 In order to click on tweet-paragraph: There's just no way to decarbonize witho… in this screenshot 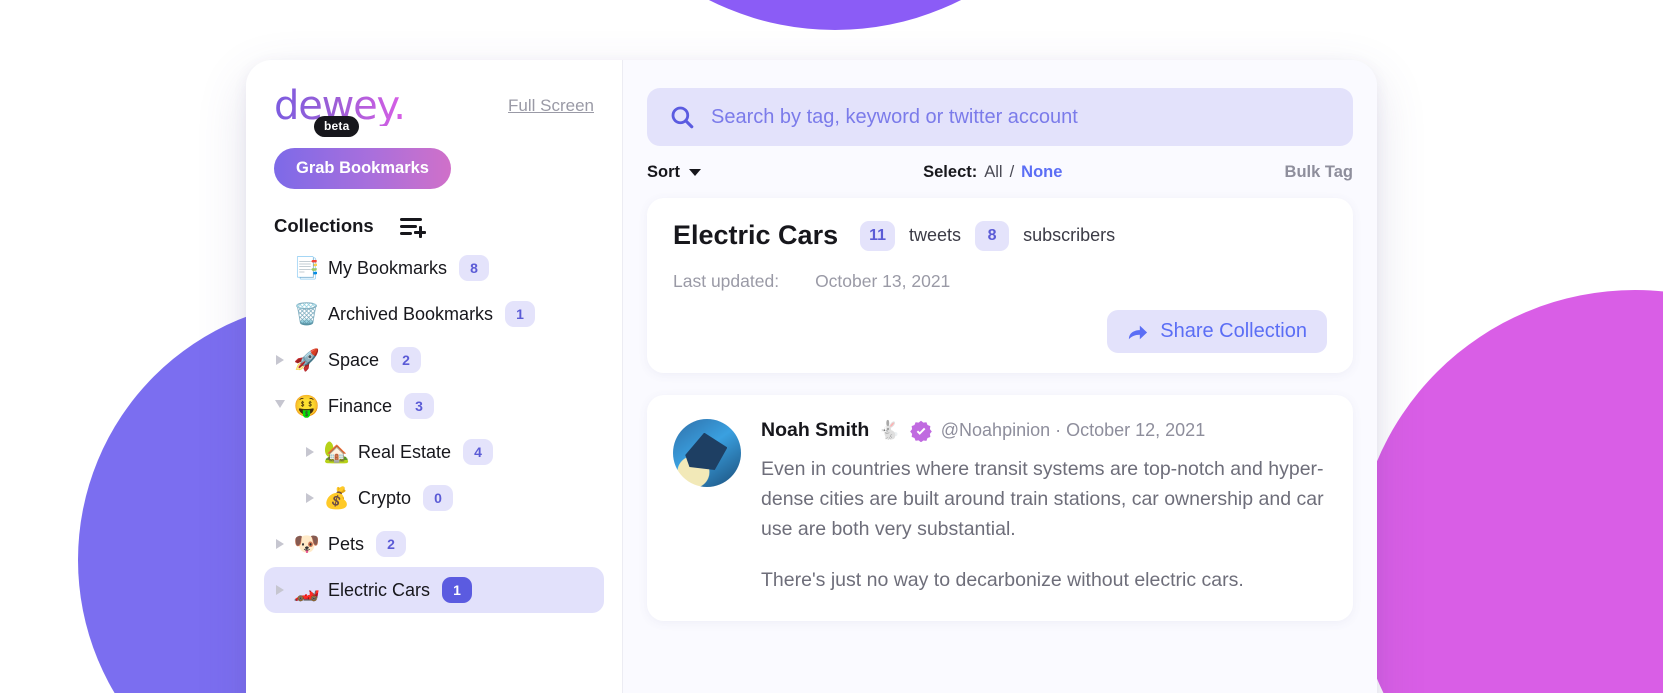, I will do `click(1002, 579)`.